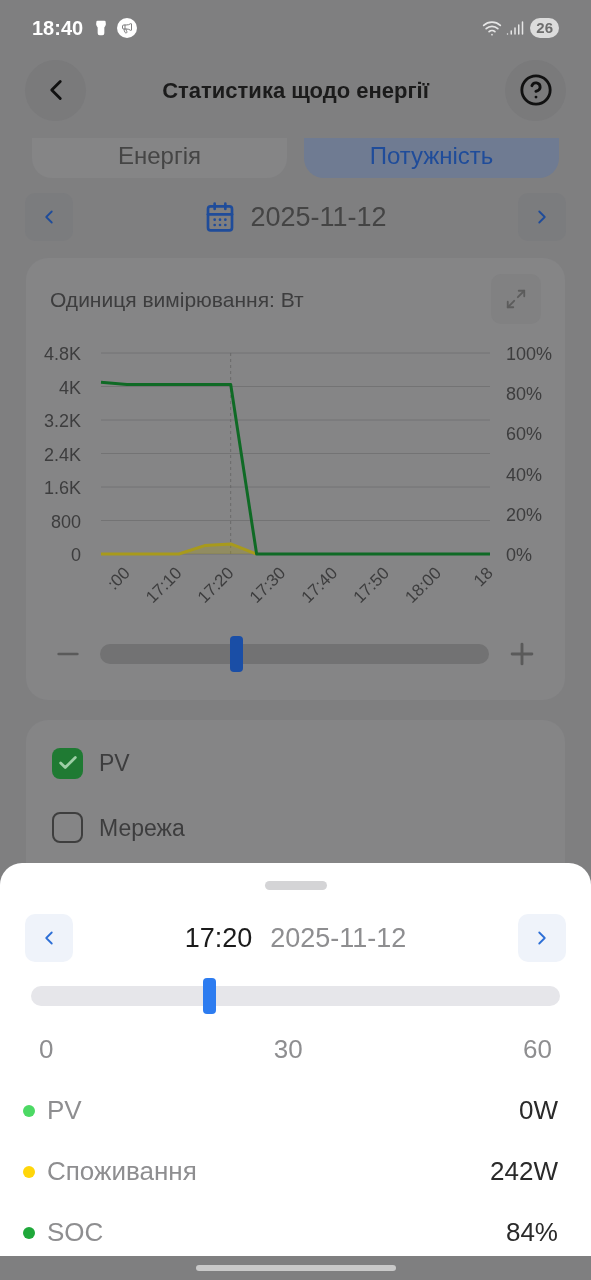 The width and height of the screenshot is (591, 1280). Describe the element at coordinates (62, 488) in the screenshot. I see `axis-label: 1.6K` at that location.